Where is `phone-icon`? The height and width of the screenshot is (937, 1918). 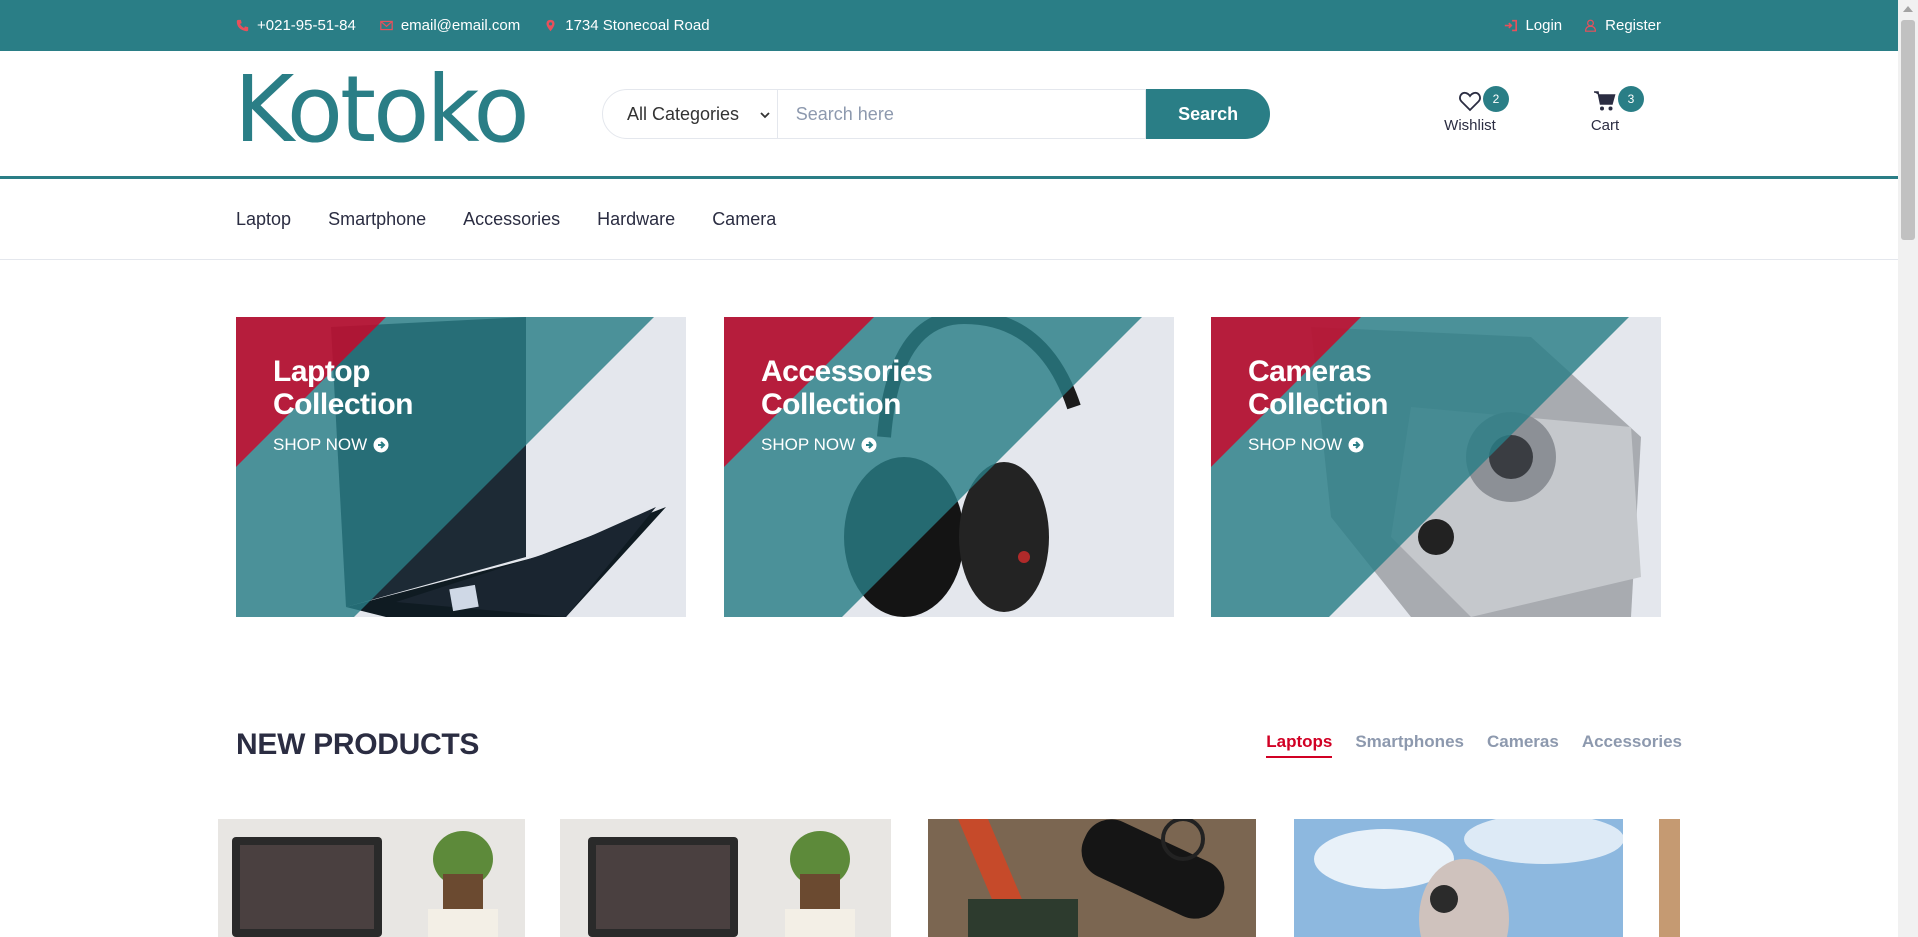 phone-icon is located at coordinates (242, 25).